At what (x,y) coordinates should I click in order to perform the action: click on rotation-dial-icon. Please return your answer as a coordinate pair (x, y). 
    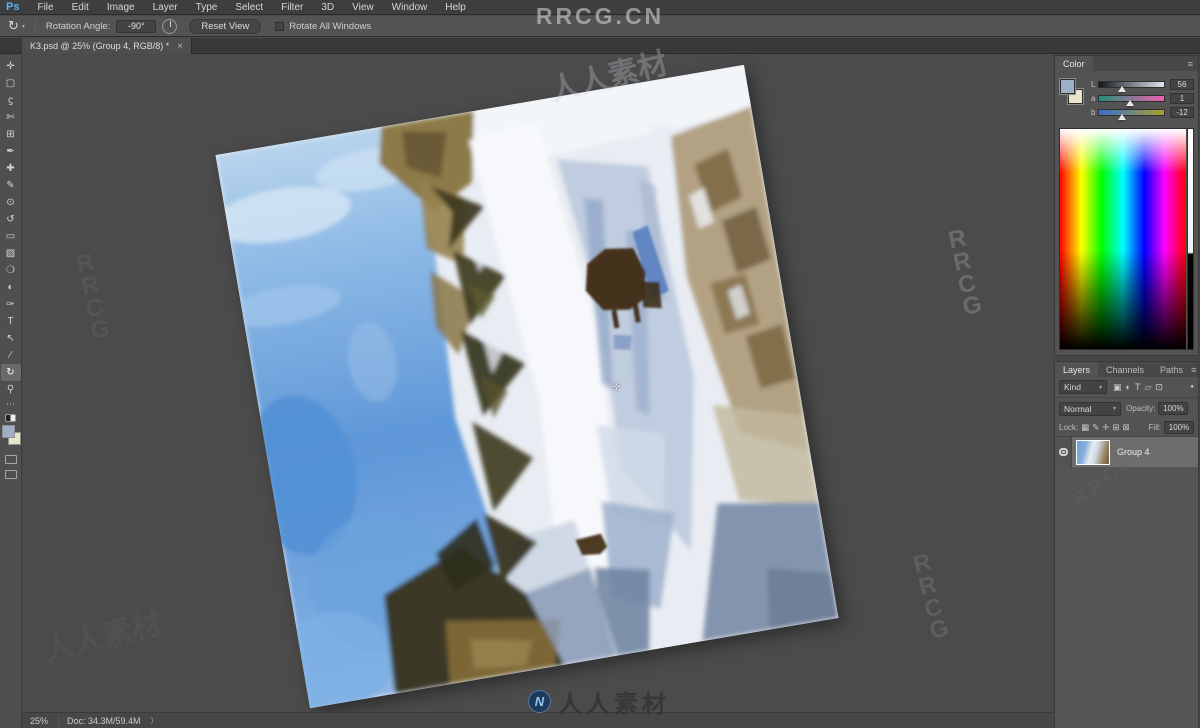
    Looking at the image, I should click on (170, 26).